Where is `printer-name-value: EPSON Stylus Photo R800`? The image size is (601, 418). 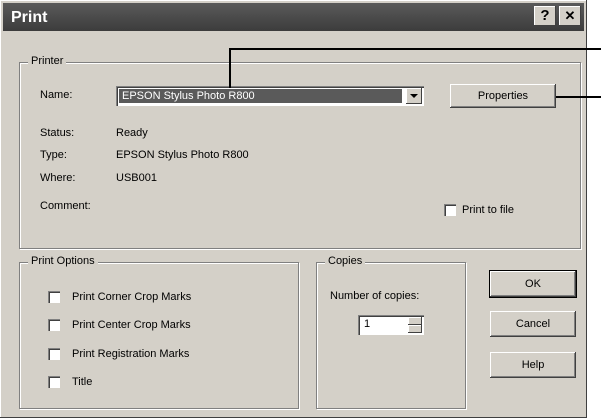
printer-name-value: EPSON Stylus Photo R800 is located at coordinates (260, 96).